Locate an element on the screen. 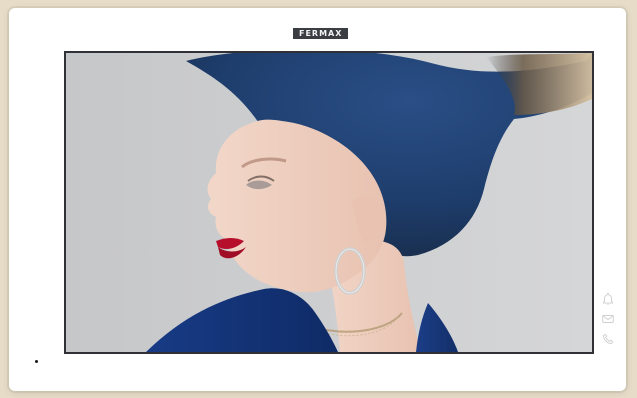 This screenshot has height=398, width=637. mail-icon is located at coordinates (608, 319).